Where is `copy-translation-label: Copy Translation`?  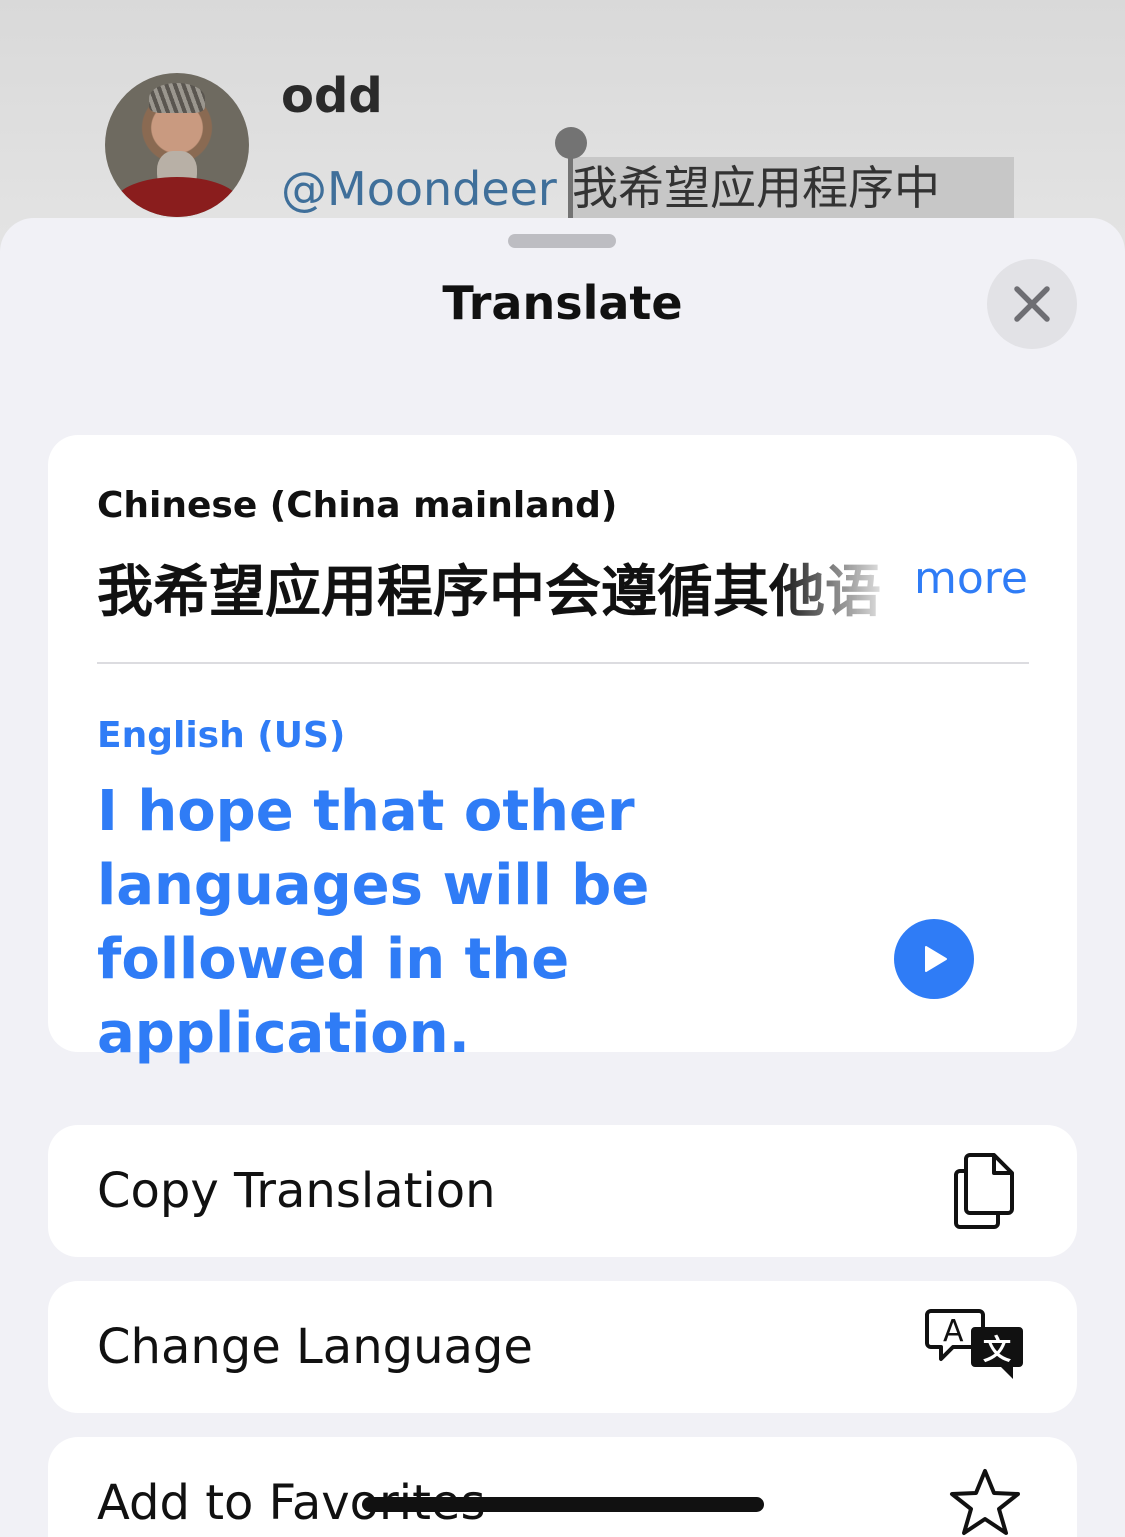 copy-translation-label: Copy Translation is located at coordinates (296, 1191).